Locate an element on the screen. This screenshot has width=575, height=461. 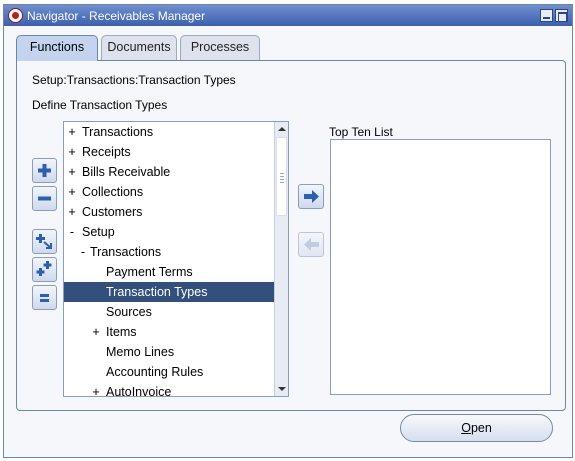
open-button-mnemonic: O is located at coordinates (466, 428).